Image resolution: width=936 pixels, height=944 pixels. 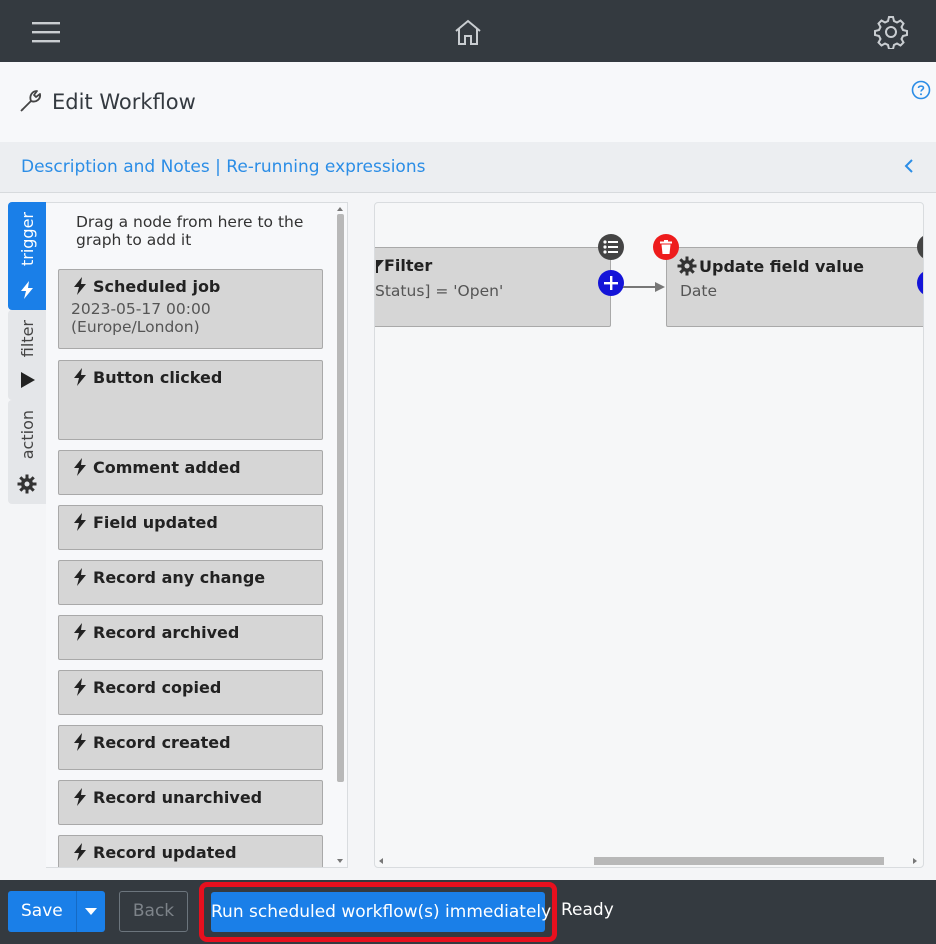 I want to click on run-button-highlight: Run scheduled workflow(s) immediately, so click(x=378, y=912).